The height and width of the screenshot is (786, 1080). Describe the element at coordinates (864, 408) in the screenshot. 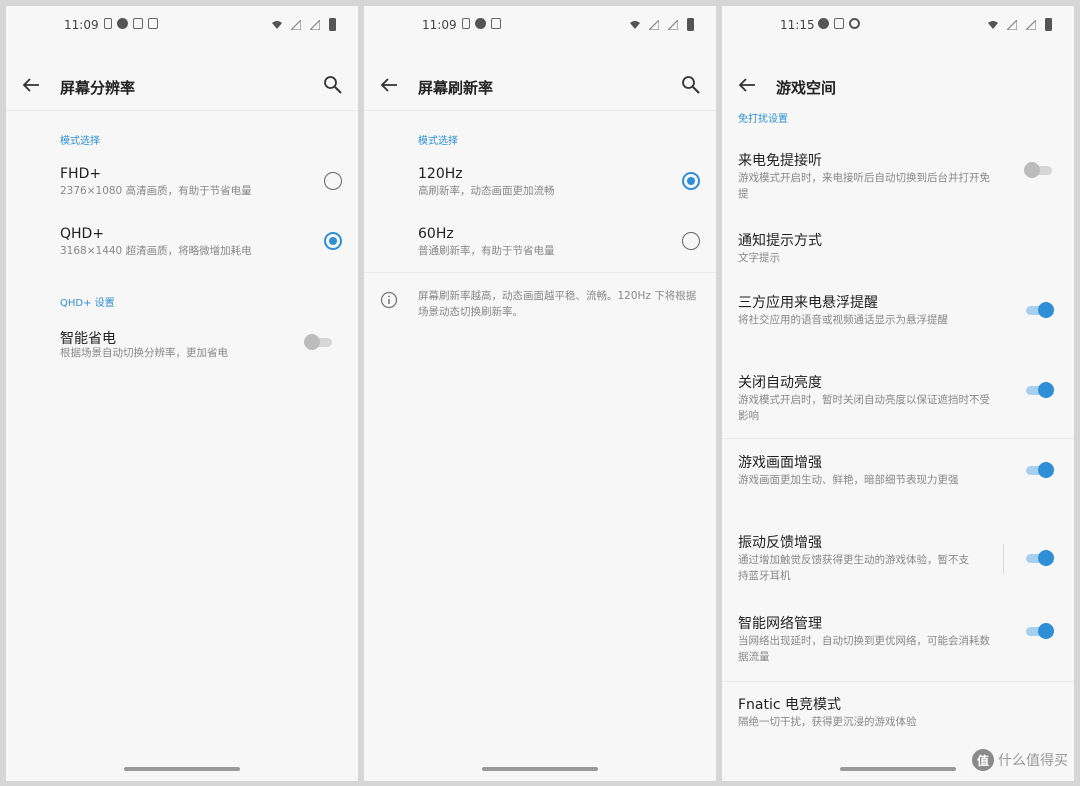

I see `row-subtitle: 游戏模式开启时，暂时关闭自动亮度以保证遮挡时不受影响` at that location.